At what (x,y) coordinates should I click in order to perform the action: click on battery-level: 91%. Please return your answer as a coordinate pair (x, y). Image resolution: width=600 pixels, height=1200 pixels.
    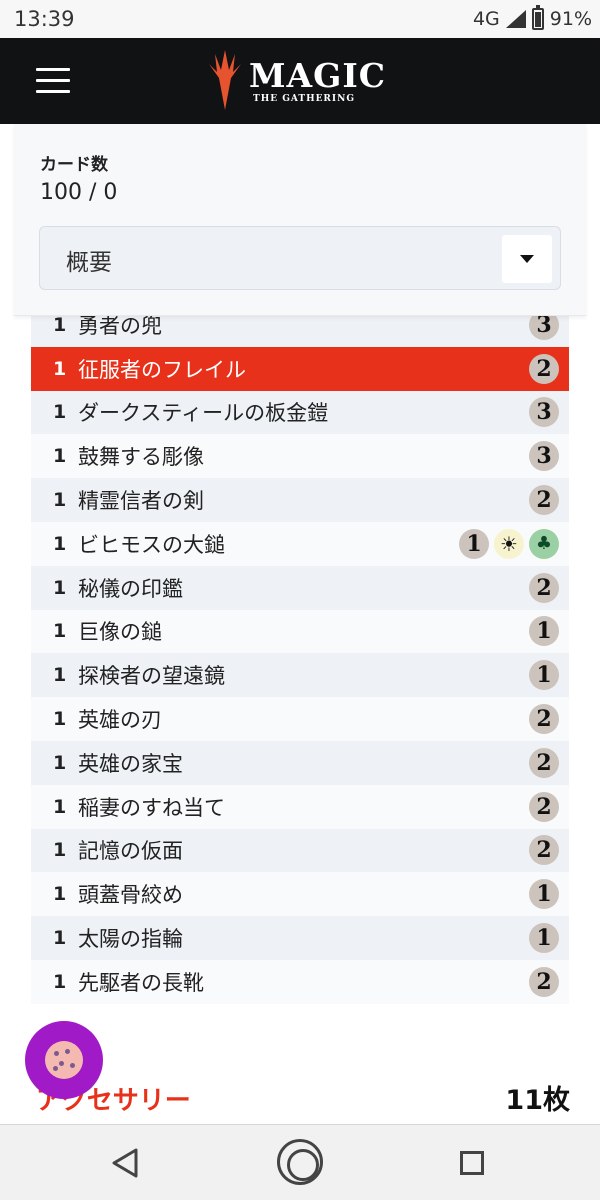
    Looking at the image, I should click on (570, 19).